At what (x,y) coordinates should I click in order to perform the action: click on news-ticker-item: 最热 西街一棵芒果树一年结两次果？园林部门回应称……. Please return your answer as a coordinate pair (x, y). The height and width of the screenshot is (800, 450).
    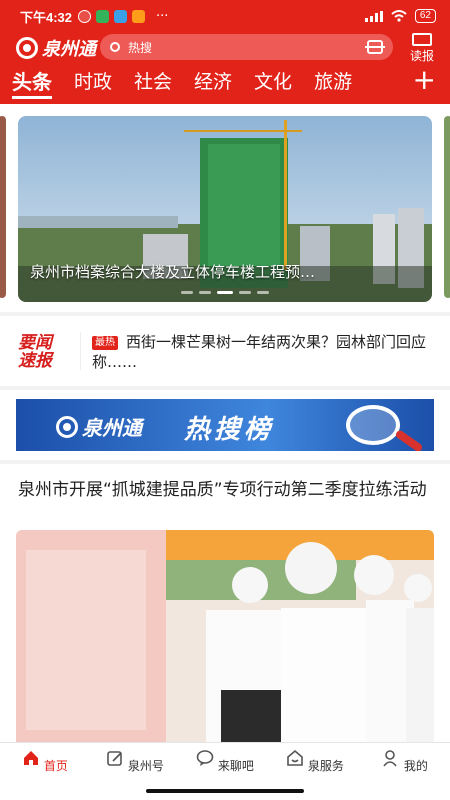
    Looking at the image, I should click on (262, 352).